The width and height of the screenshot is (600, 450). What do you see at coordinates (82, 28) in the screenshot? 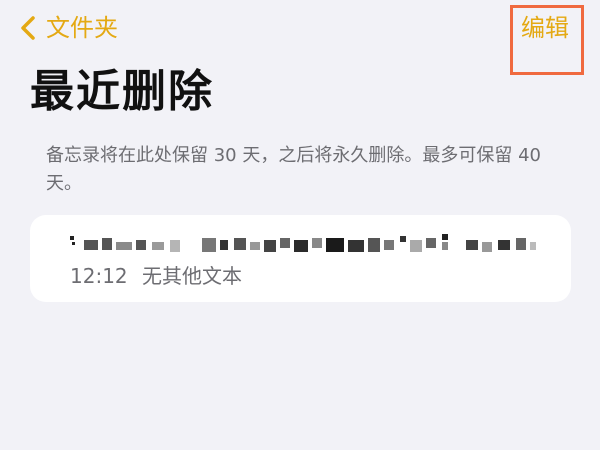
I see `back-button-label: 文件夹` at bounding box center [82, 28].